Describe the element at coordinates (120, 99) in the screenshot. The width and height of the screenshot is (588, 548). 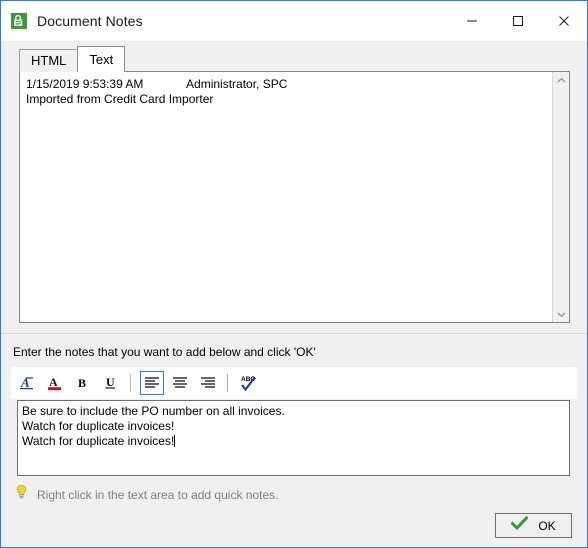
I see `note-entry-body: Imported from Credit Card Importer` at that location.